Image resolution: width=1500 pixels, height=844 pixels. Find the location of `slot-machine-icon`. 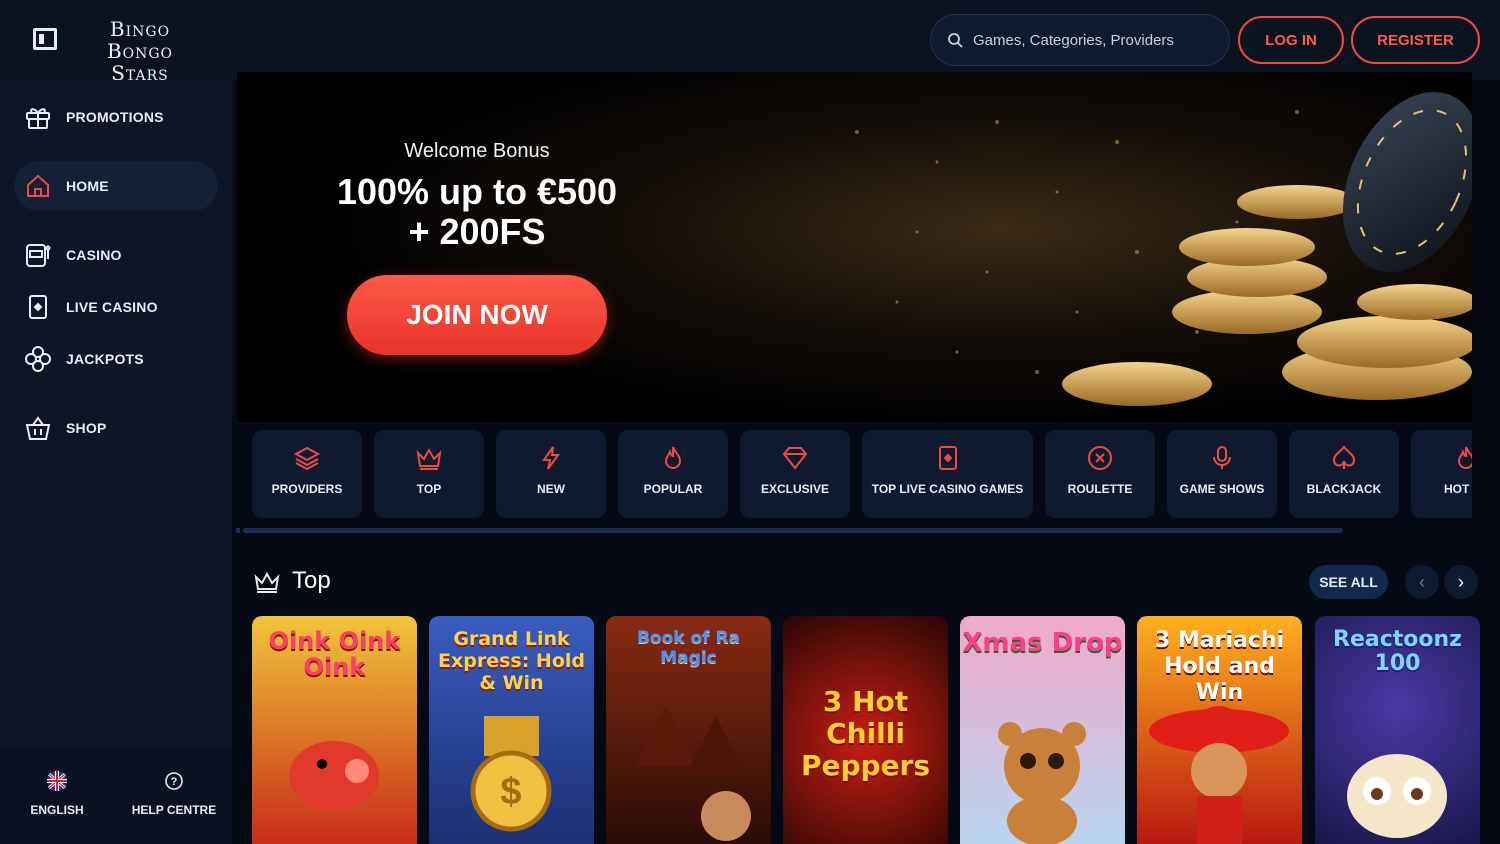

slot-machine-icon is located at coordinates (38, 255).